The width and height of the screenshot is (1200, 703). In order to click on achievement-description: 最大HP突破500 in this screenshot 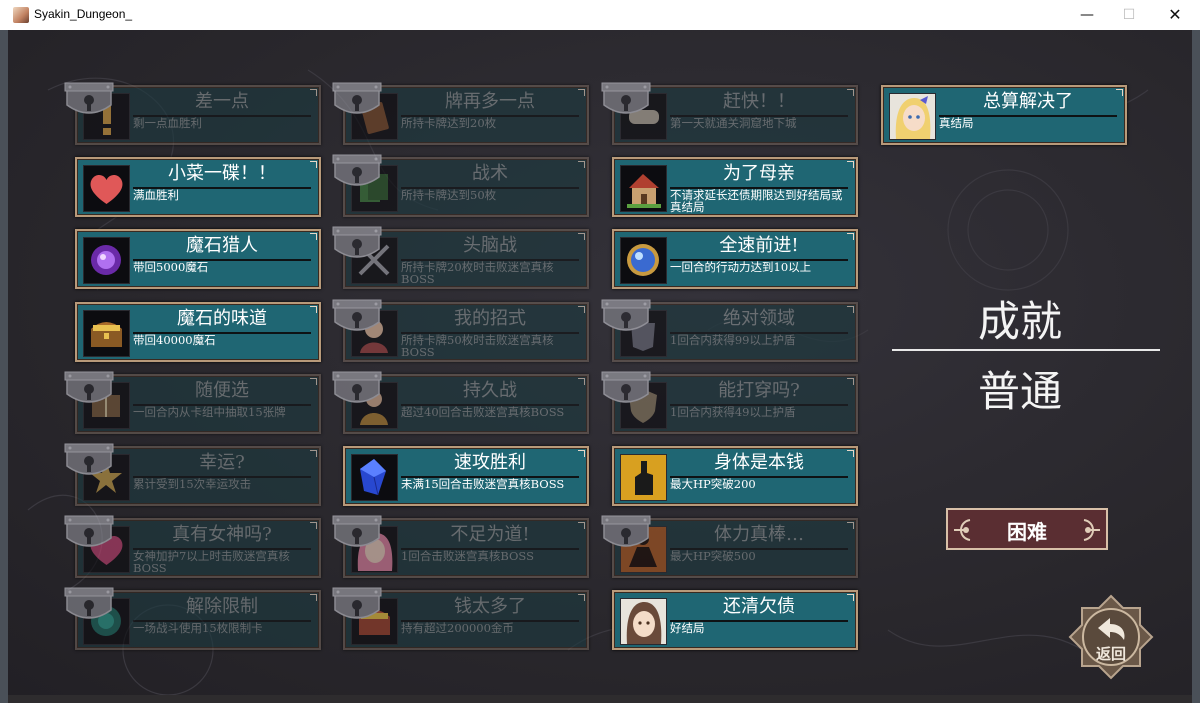, I will do `click(713, 556)`.